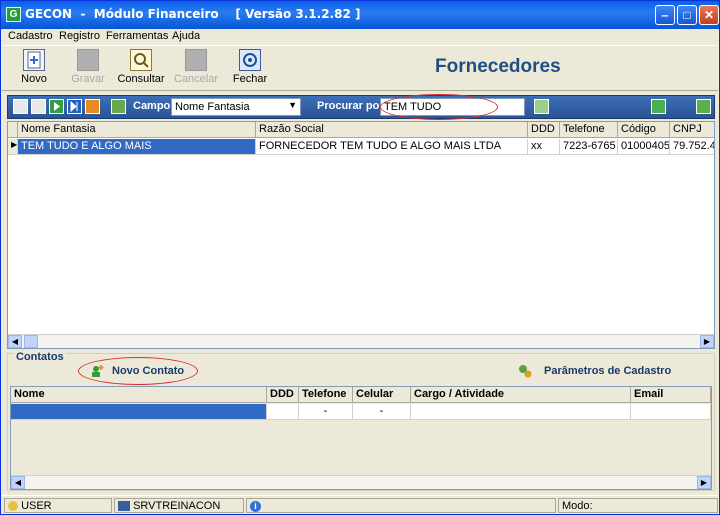 This screenshot has width=720, height=515. Describe the element at coordinates (703, 106) in the screenshot. I see `sum-icon` at that location.